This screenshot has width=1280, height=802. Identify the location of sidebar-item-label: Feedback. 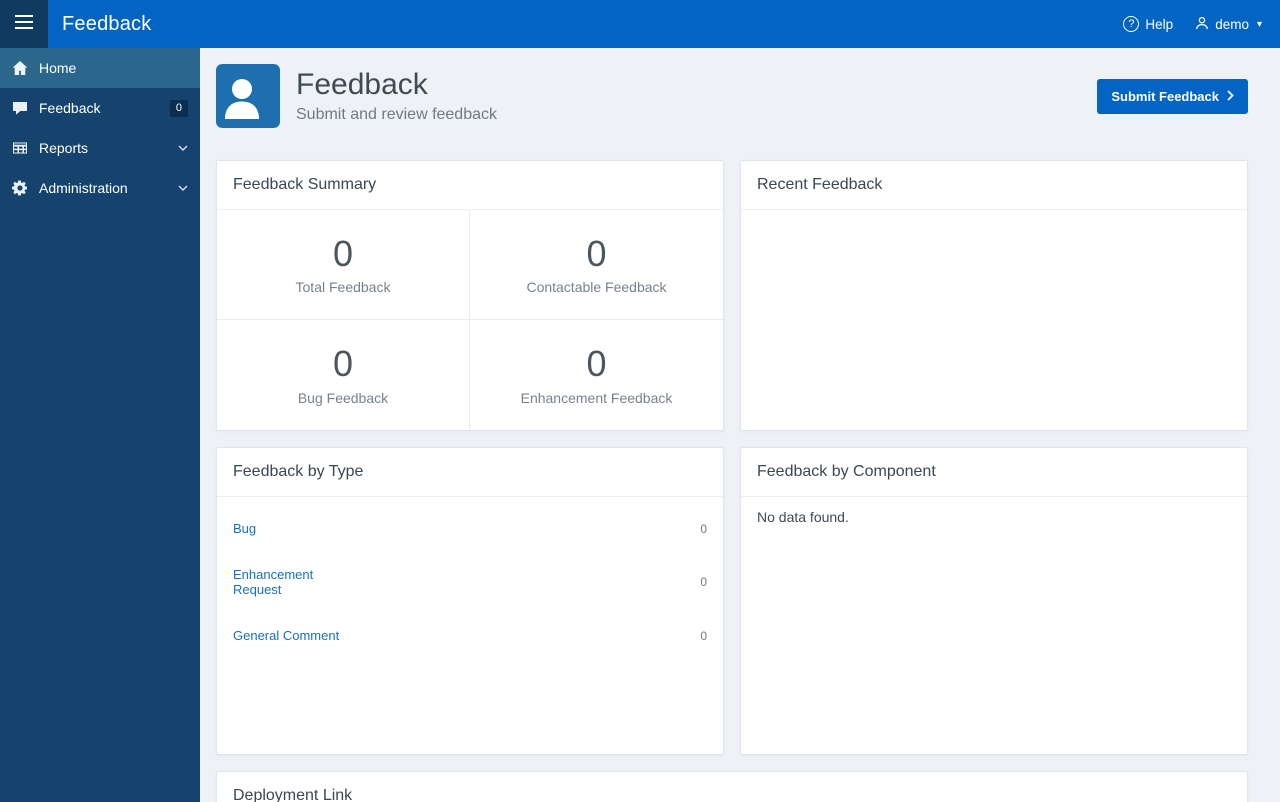
(70, 108).